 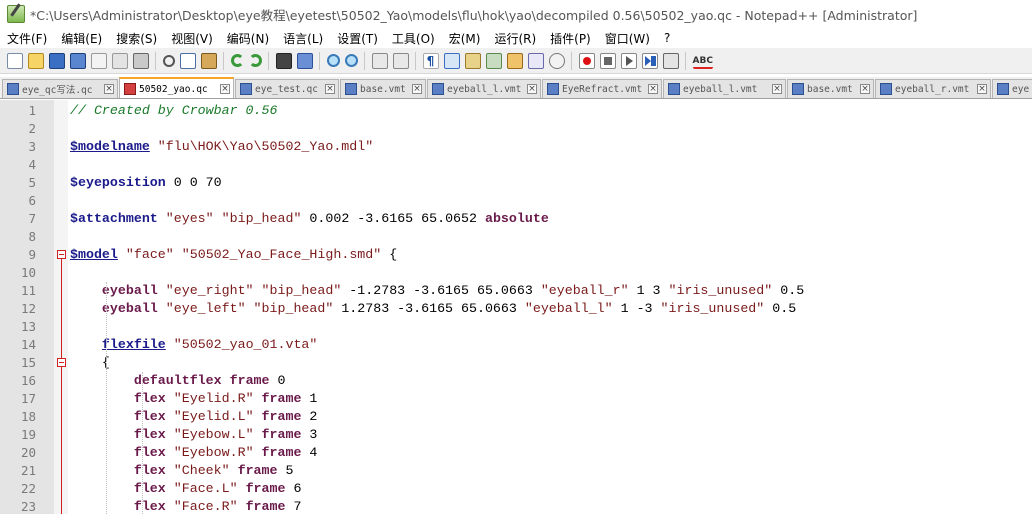 I want to click on redo-icon, so click(x=255, y=60).